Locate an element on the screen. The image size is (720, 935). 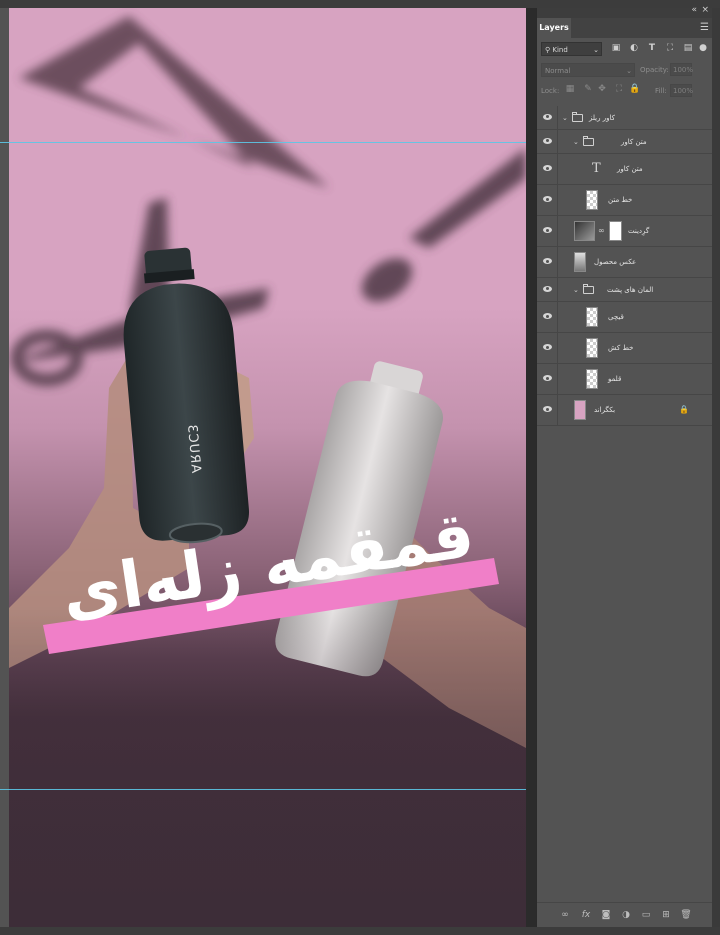
lock-icon: 🔒 is located at coordinates (684, 409).